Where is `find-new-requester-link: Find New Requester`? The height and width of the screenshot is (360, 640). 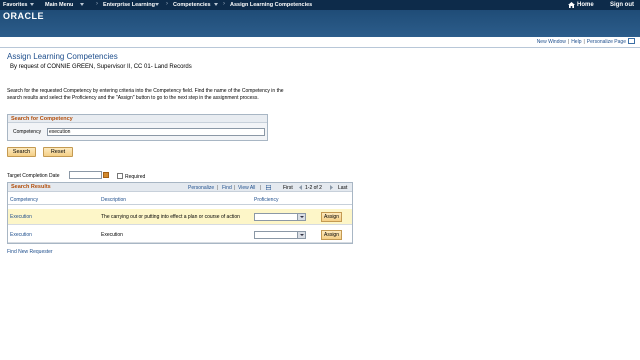
find-new-requester-link: Find New Requester is located at coordinates (30, 252).